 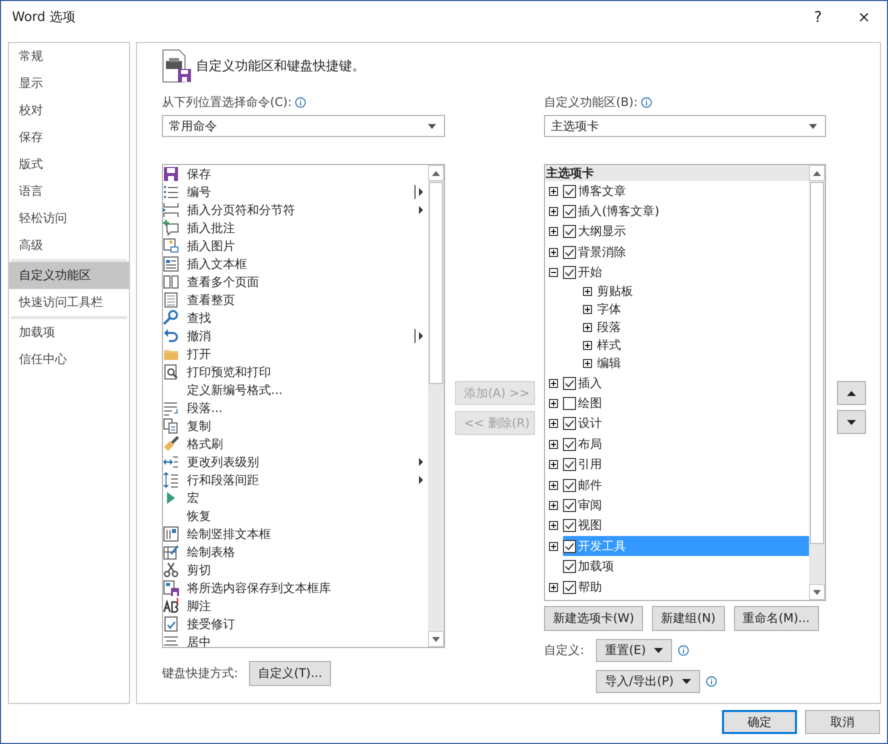 I want to click on command-item: 保存, so click(x=295, y=174).